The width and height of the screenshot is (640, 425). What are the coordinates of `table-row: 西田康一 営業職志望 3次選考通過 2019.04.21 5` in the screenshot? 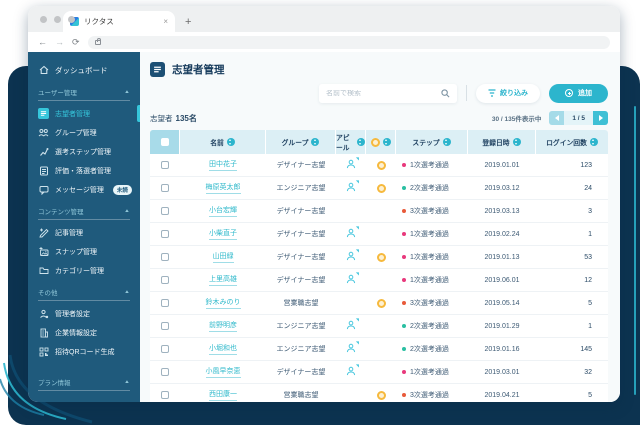 It's located at (379, 393).